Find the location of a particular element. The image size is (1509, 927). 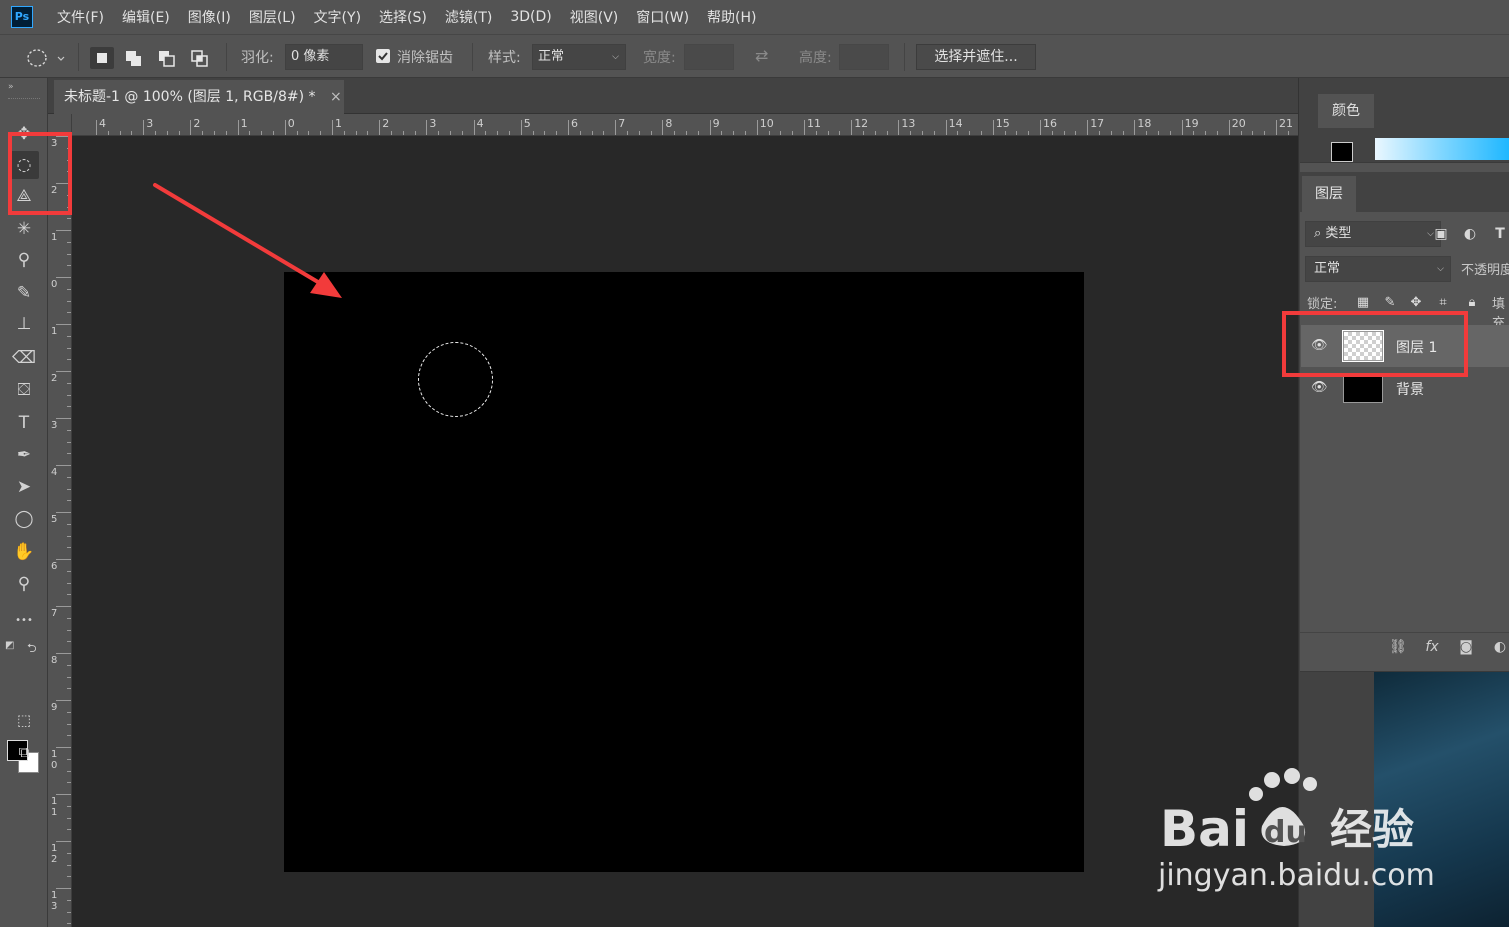

lock-all-icon: 🔒︎ is located at coordinates (1472, 303).